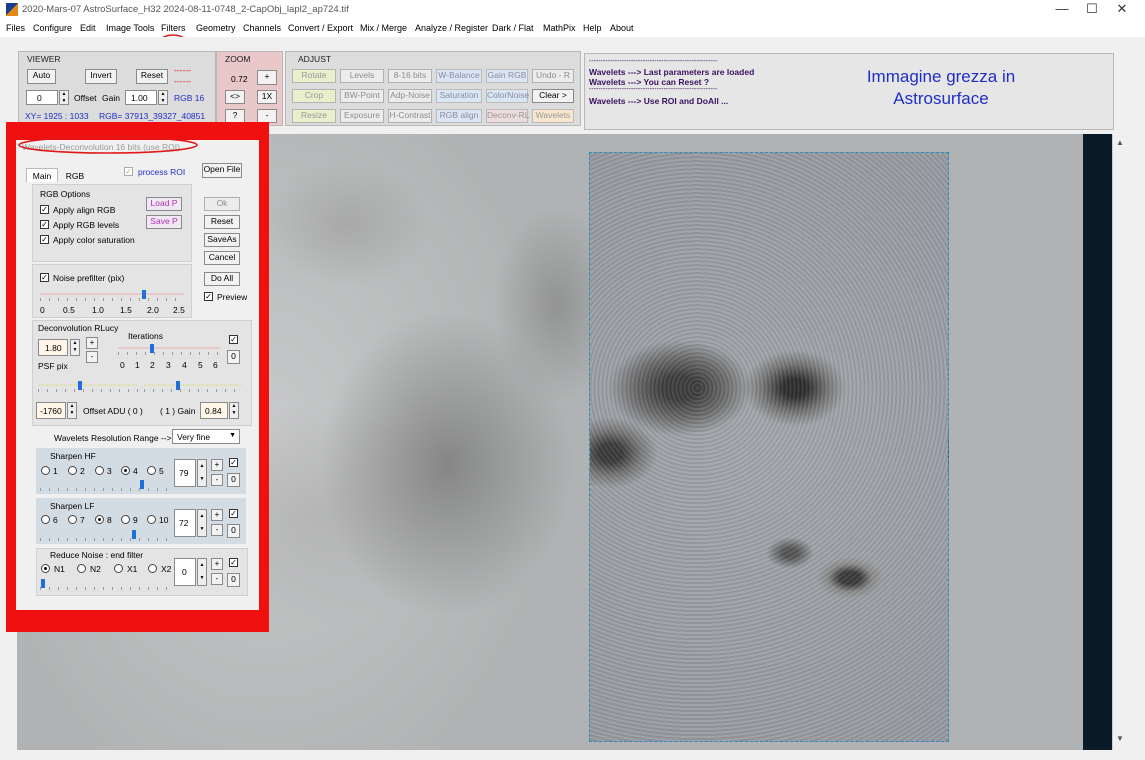  I want to click on apply-align-rgb-checkbox: ✓, so click(44, 209).